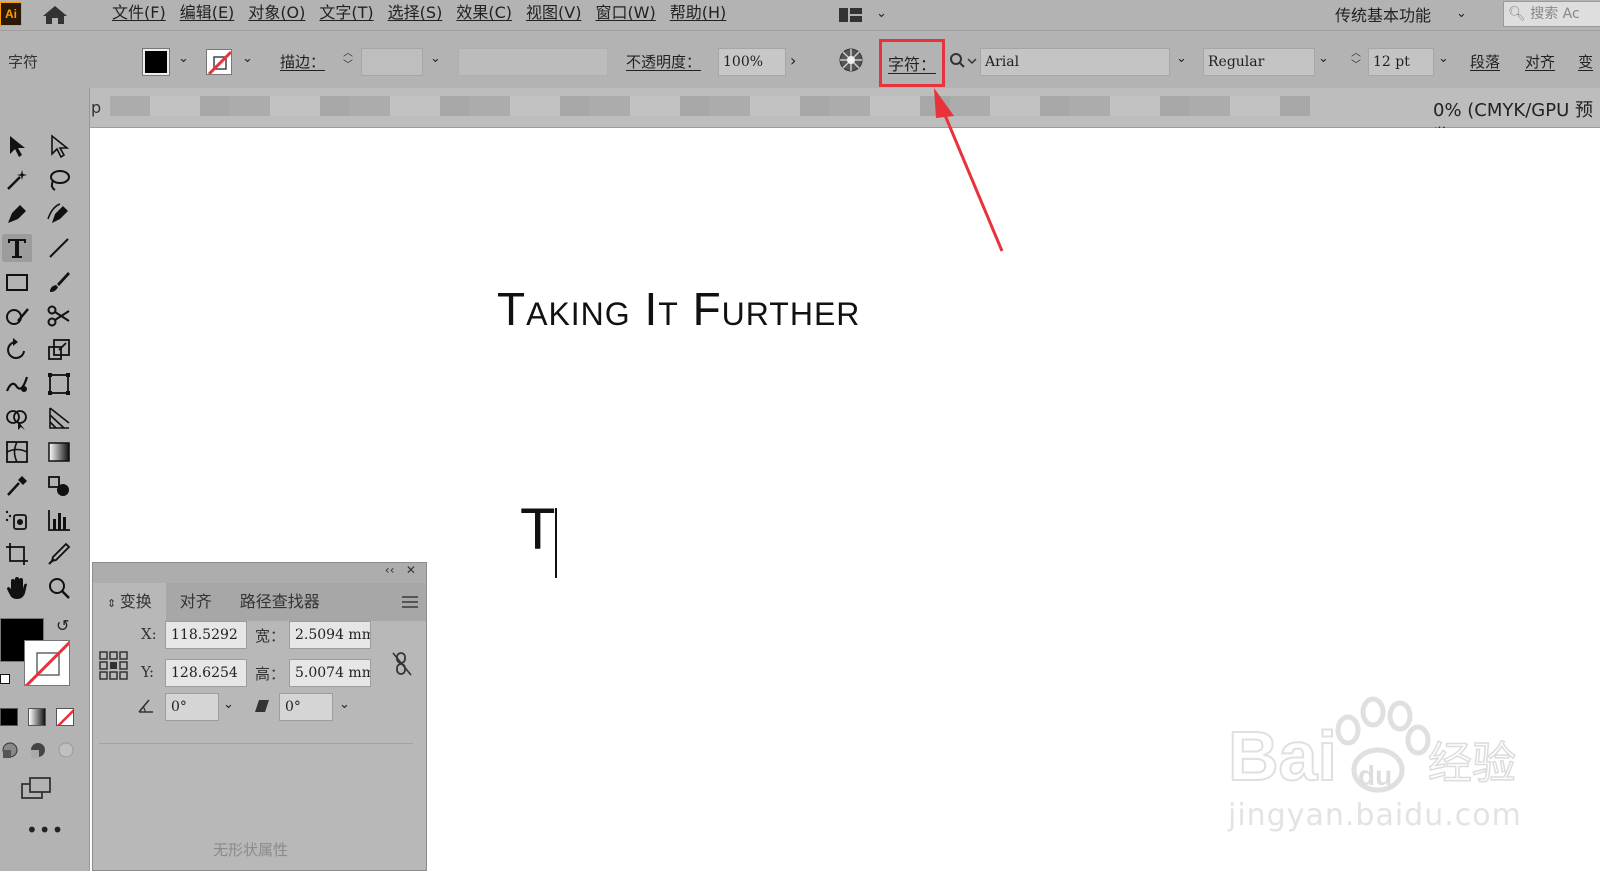 The width and height of the screenshot is (1600, 871). Describe the element at coordinates (17, 554) in the screenshot. I see `artboard-tool` at that location.